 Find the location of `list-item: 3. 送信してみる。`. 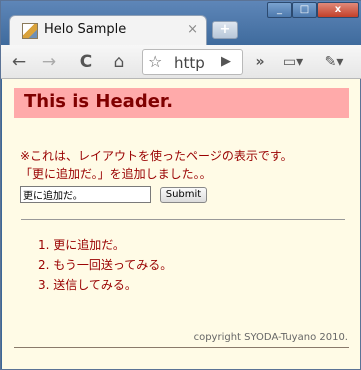

list-item: 3. 送信してみる。 is located at coordinates (87, 285).